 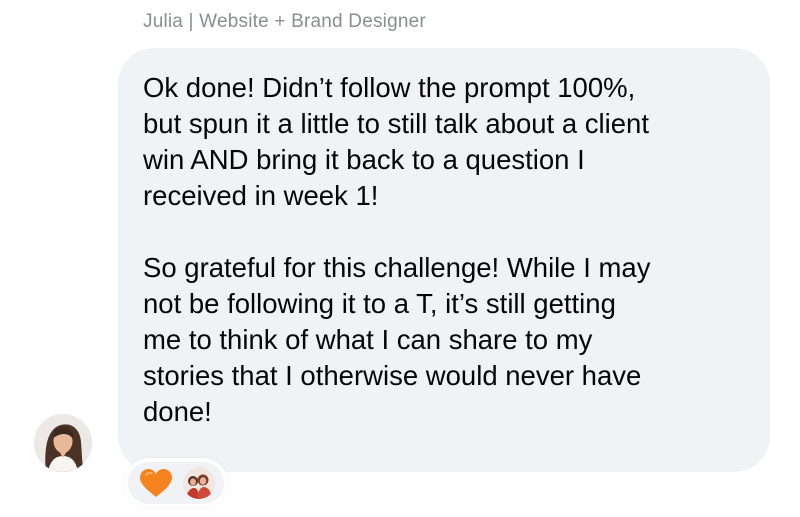 I want to click on orange-heart-icon, so click(x=156, y=483).